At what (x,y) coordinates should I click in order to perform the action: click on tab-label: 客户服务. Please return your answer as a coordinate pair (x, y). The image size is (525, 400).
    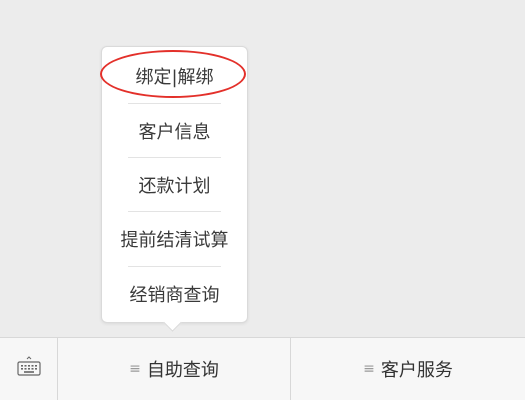
    Looking at the image, I should click on (416, 370).